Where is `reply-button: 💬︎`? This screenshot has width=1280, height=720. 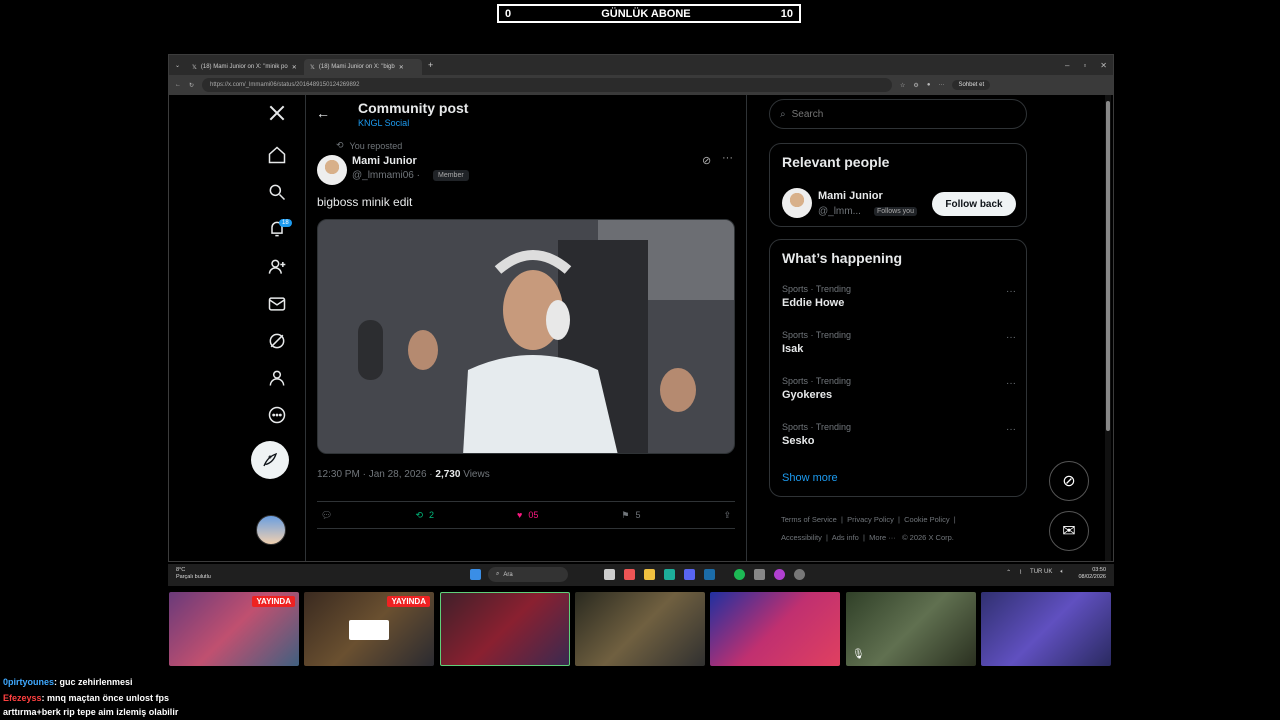 reply-button: 💬︎ is located at coordinates (326, 515).